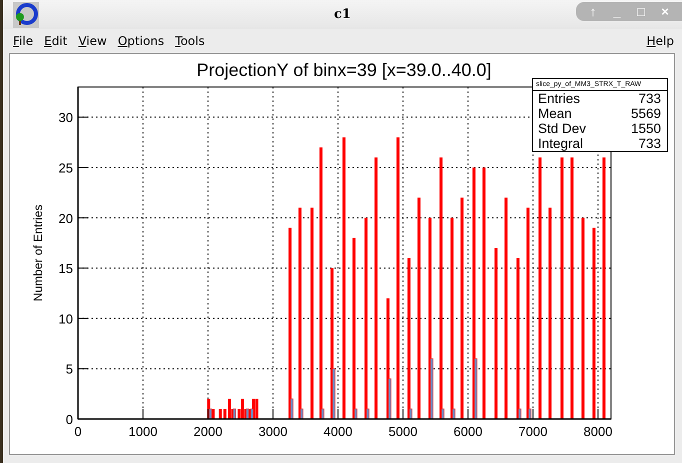  I want to click on tick-label: 25, so click(65, 168).